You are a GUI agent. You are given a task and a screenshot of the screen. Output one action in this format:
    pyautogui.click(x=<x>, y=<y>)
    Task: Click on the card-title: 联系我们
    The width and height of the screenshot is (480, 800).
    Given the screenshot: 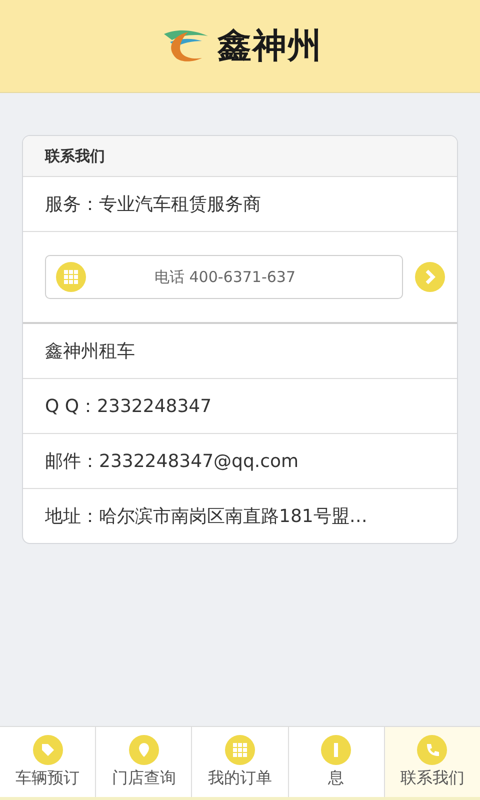 What is the action you would take?
    pyautogui.click(x=240, y=156)
    